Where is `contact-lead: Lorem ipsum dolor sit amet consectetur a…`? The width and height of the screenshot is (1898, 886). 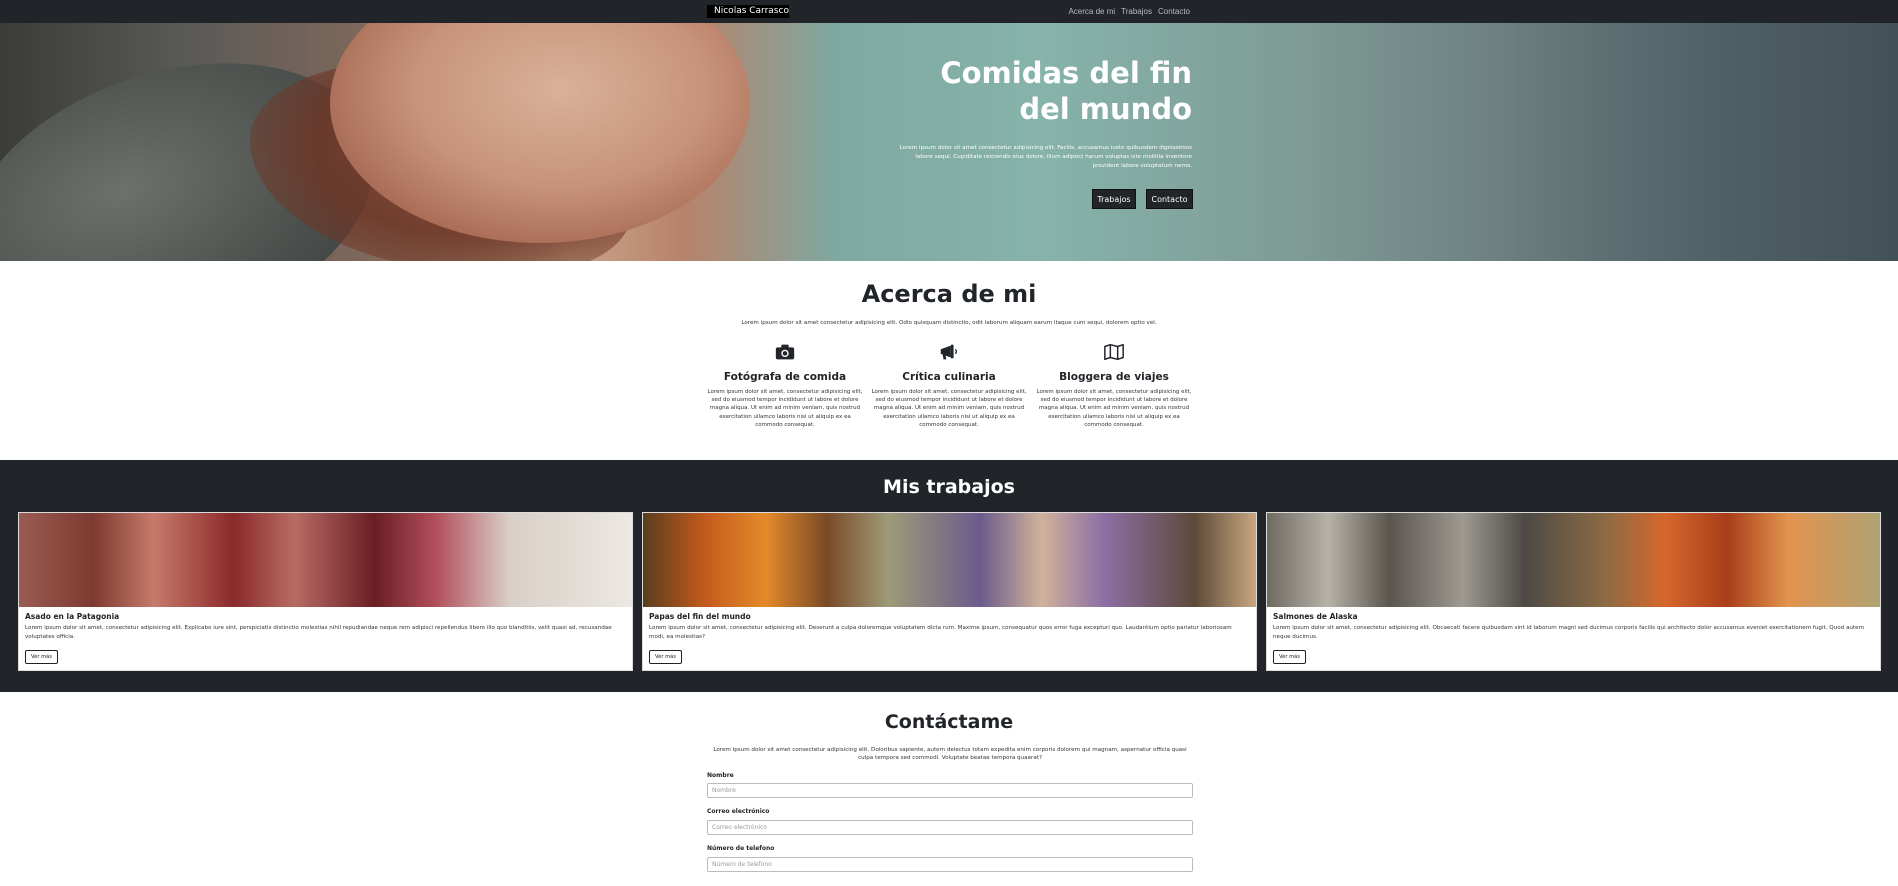
contact-lead: Lorem ipsum dolor sit amet consectetur a… is located at coordinates (950, 754).